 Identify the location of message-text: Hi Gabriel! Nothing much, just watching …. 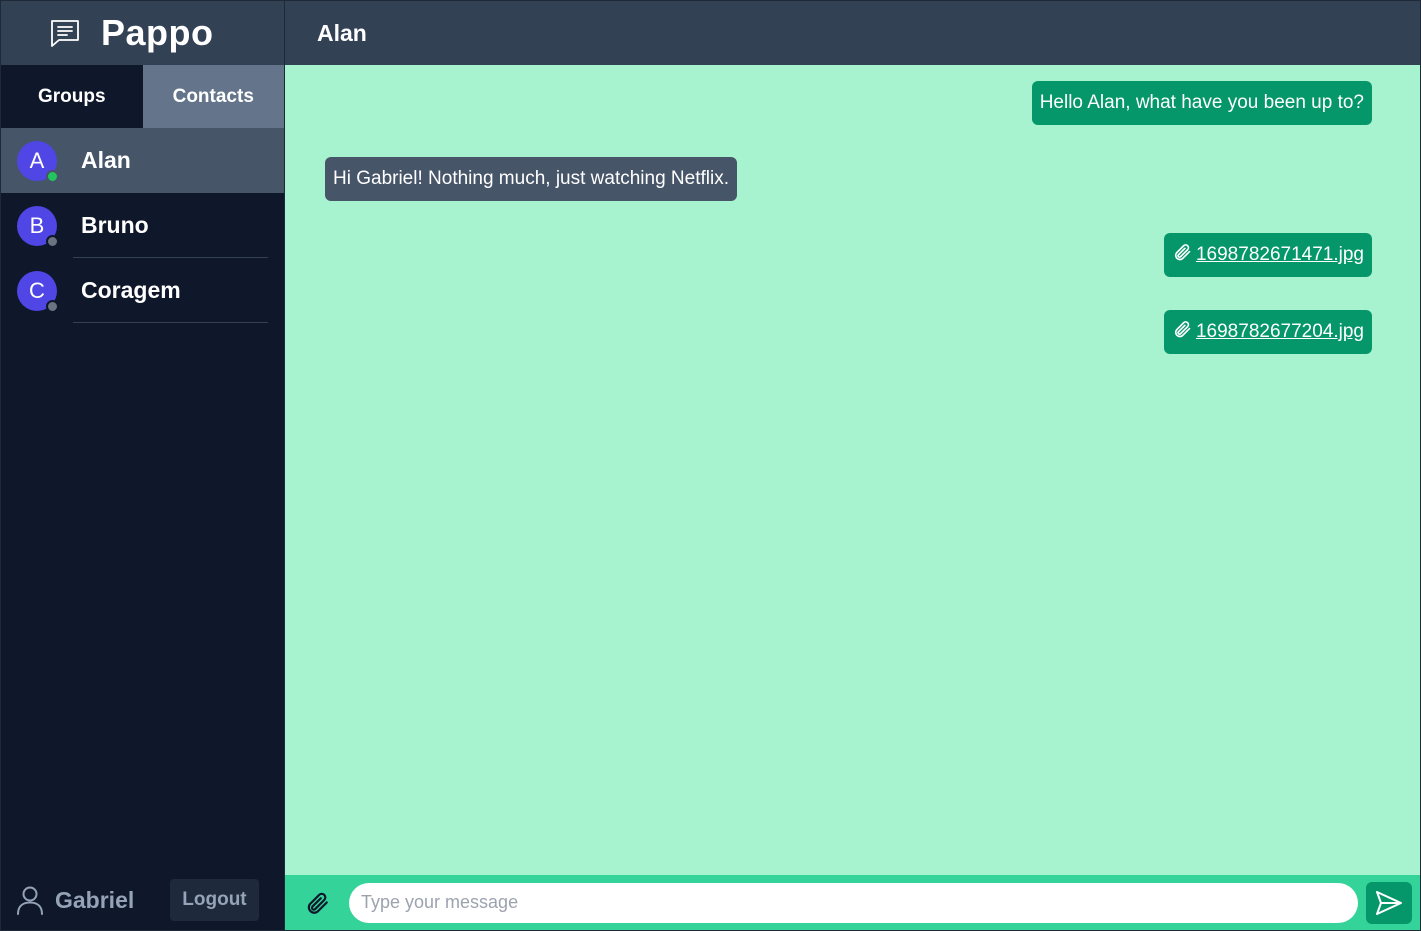
(531, 178).